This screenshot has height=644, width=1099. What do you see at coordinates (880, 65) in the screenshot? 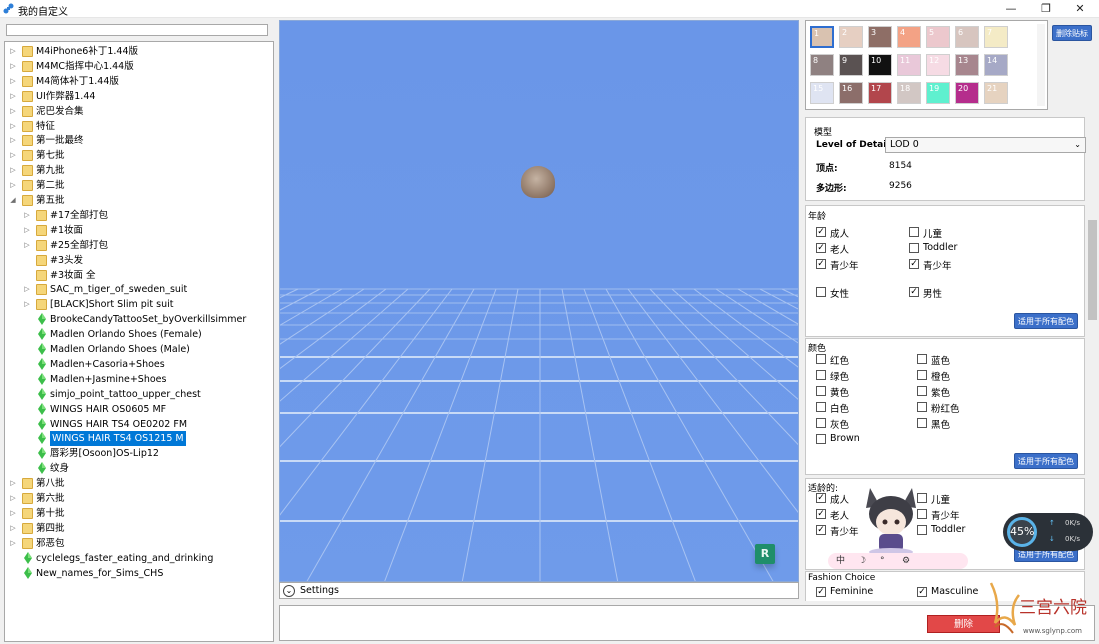
I see `color-swatch: 10` at bounding box center [880, 65].